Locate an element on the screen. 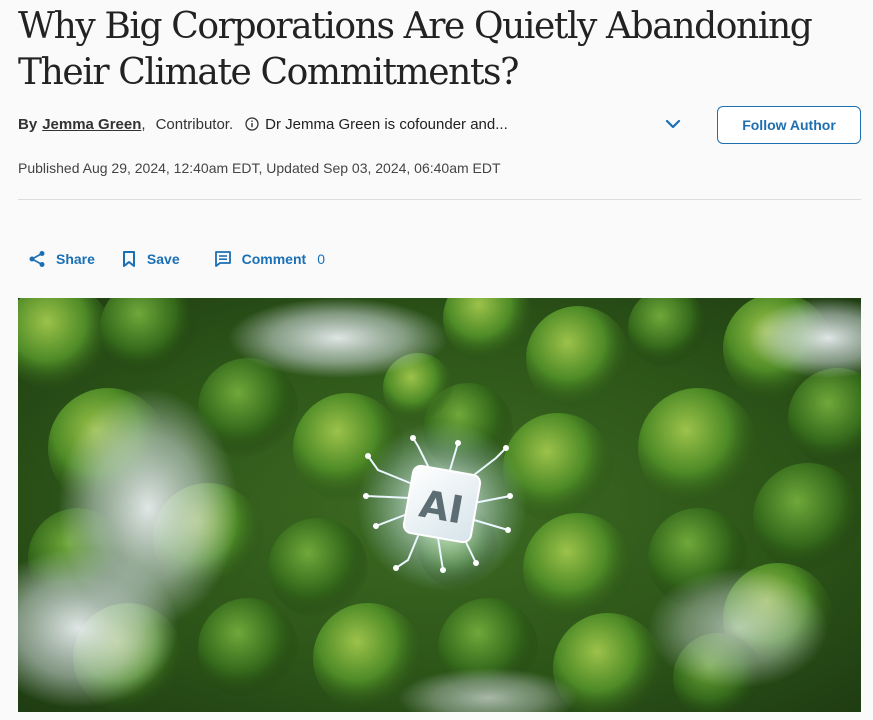  share-label: Share is located at coordinates (75, 259).